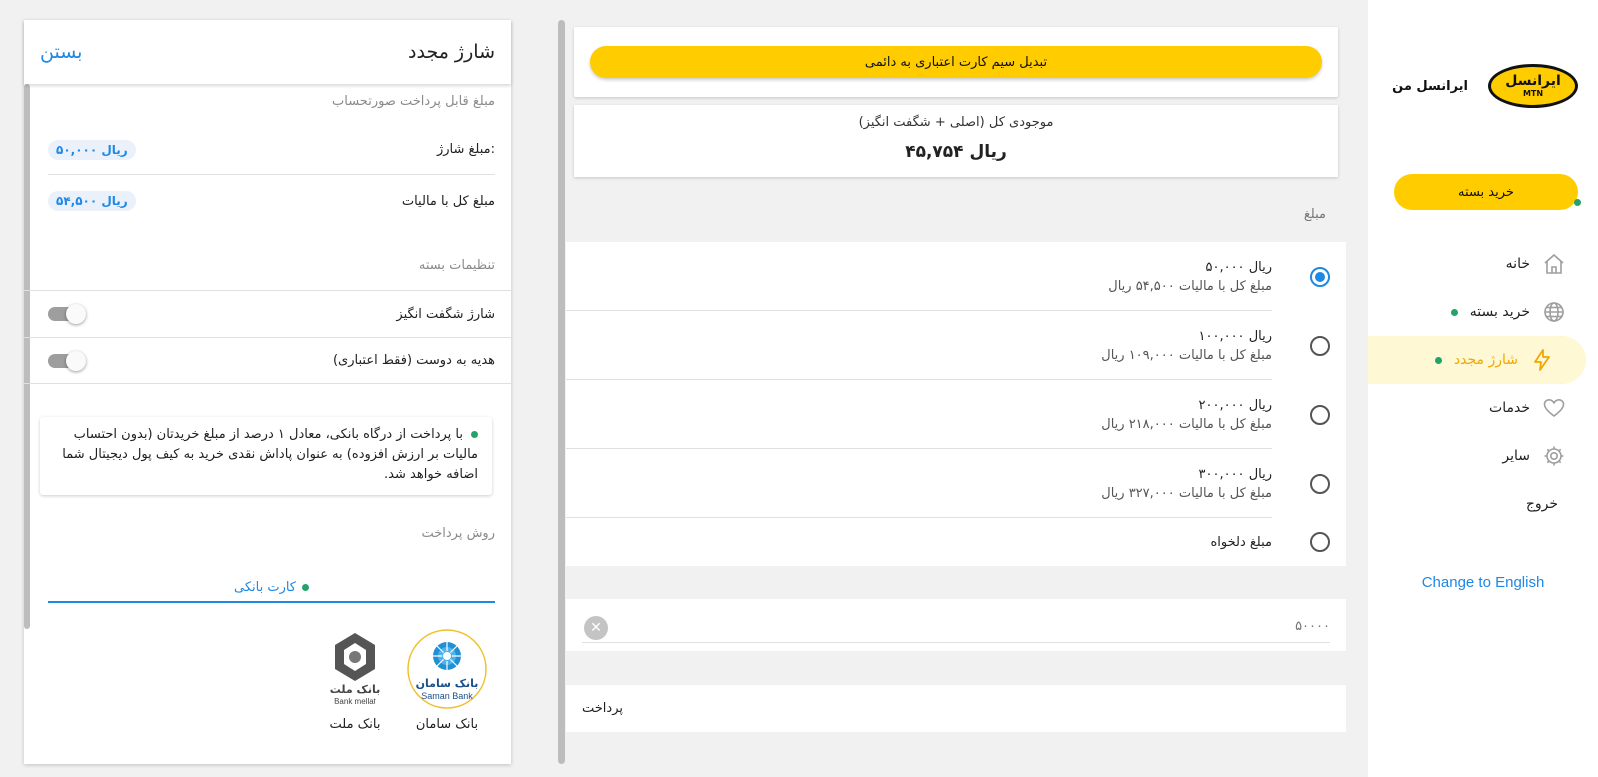 Image resolution: width=1598 pixels, height=777 pixels. I want to click on saman-logo-sub: Saman Bank, so click(447, 696).